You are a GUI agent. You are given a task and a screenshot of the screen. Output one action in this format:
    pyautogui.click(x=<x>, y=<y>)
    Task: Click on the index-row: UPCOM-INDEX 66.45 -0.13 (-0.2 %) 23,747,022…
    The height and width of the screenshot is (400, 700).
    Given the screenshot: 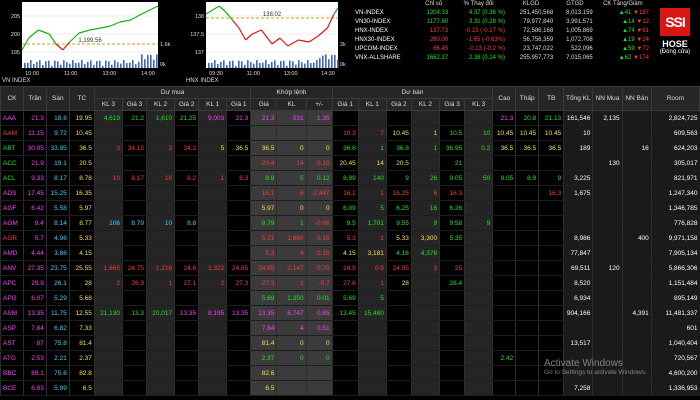 What is the action you would take?
    pyautogui.click(x=502, y=49)
    